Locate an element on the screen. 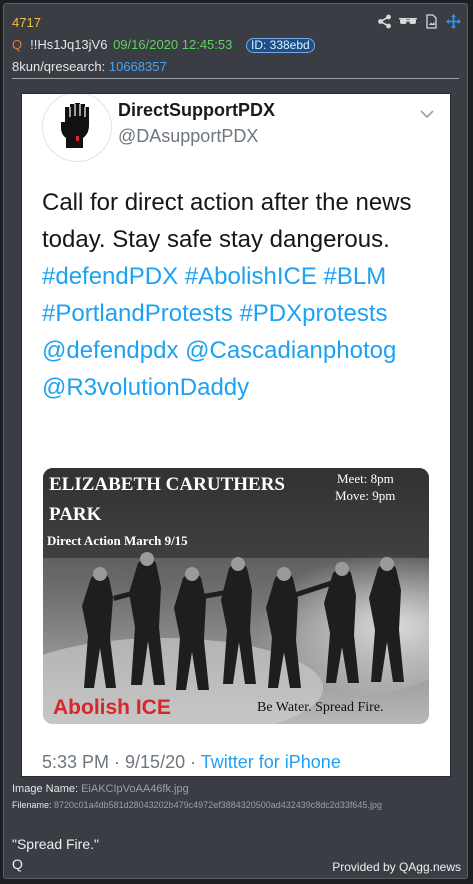 The width and height of the screenshot is (473, 884). image-name-label: Image Name: is located at coordinates (45, 789).